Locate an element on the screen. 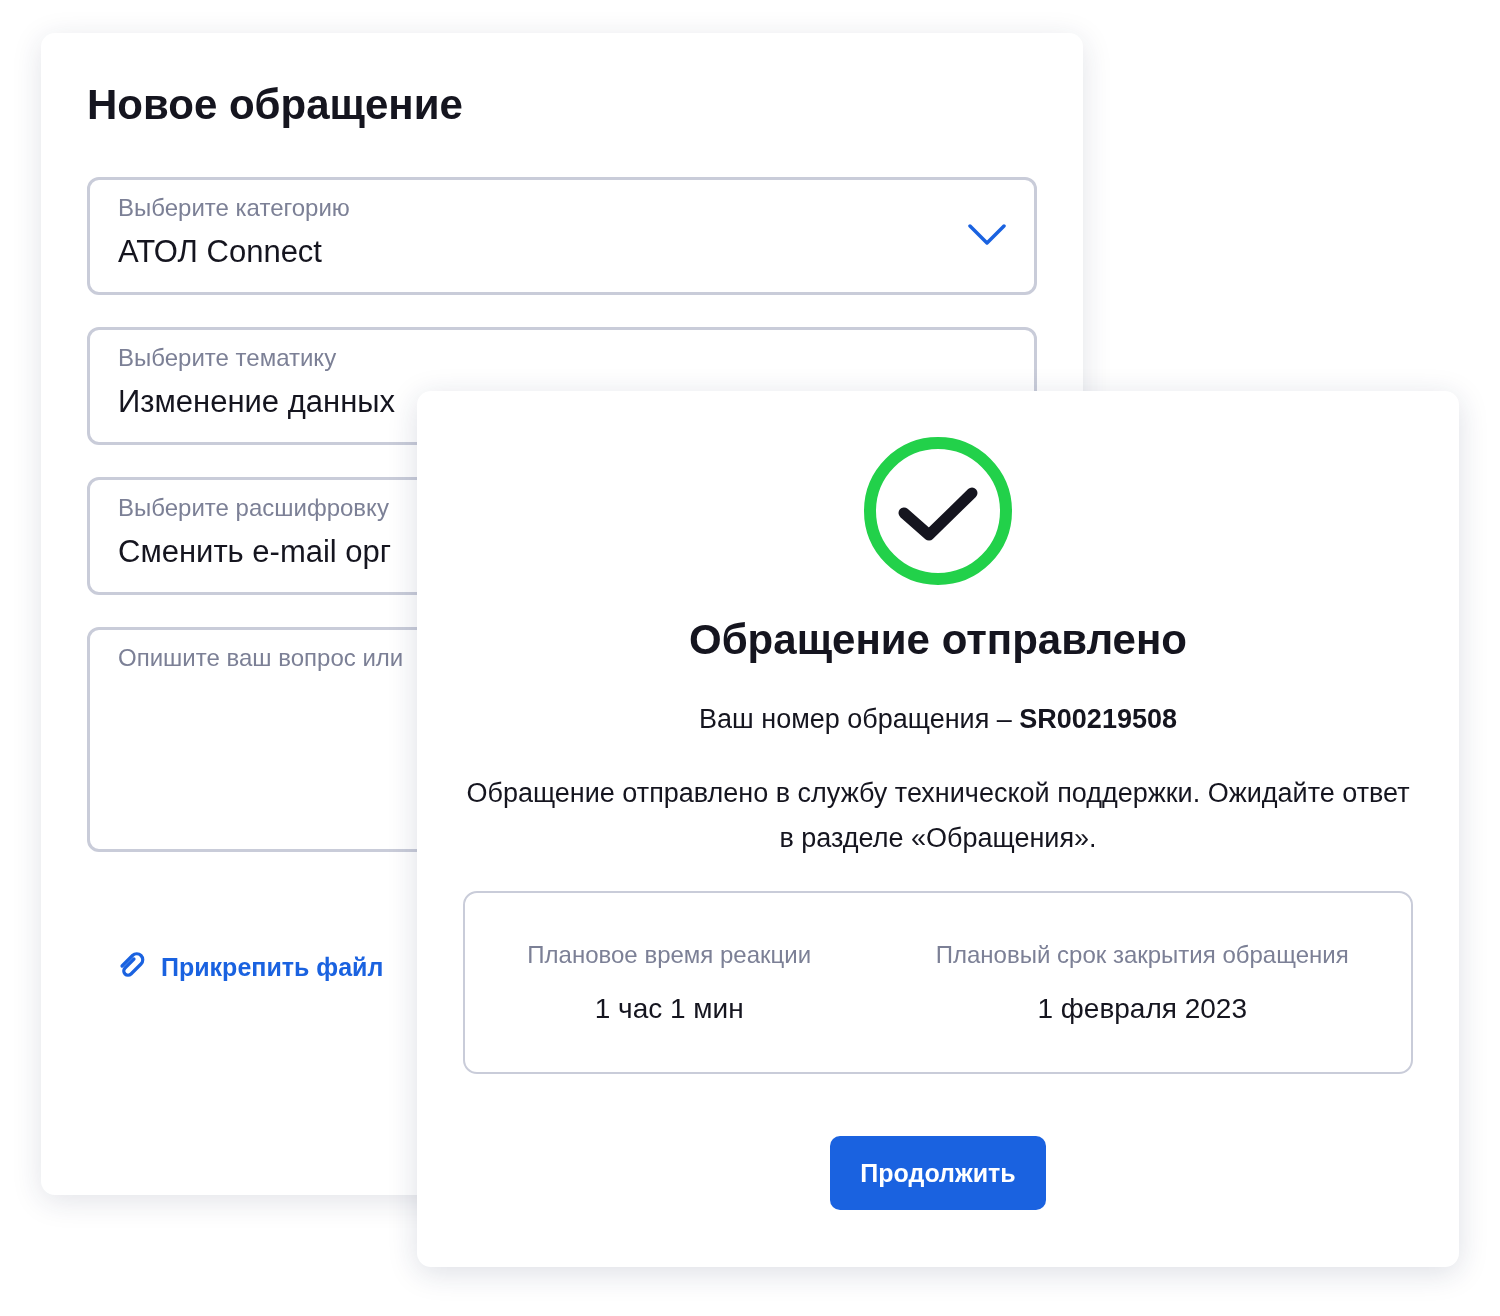  chevron-icon is located at coordinates (987, 235).